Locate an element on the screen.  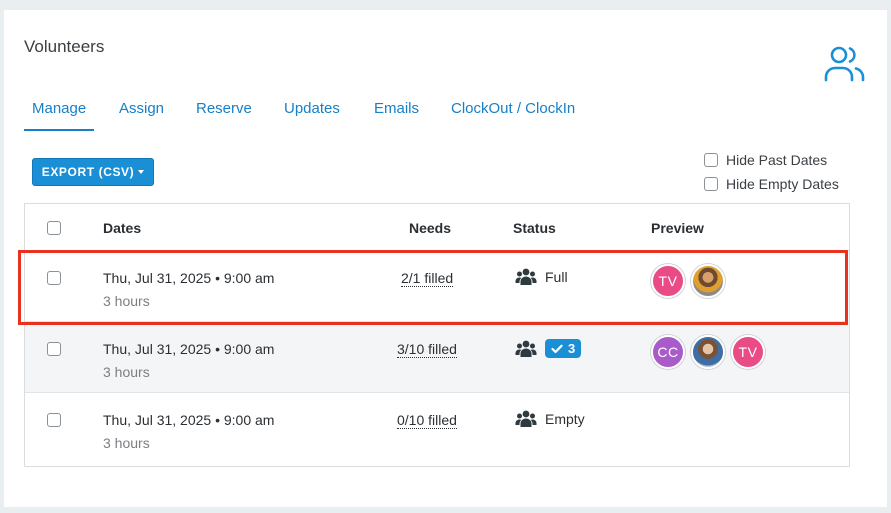
column-header-needs: Needs is located at coordinates (430, 228).